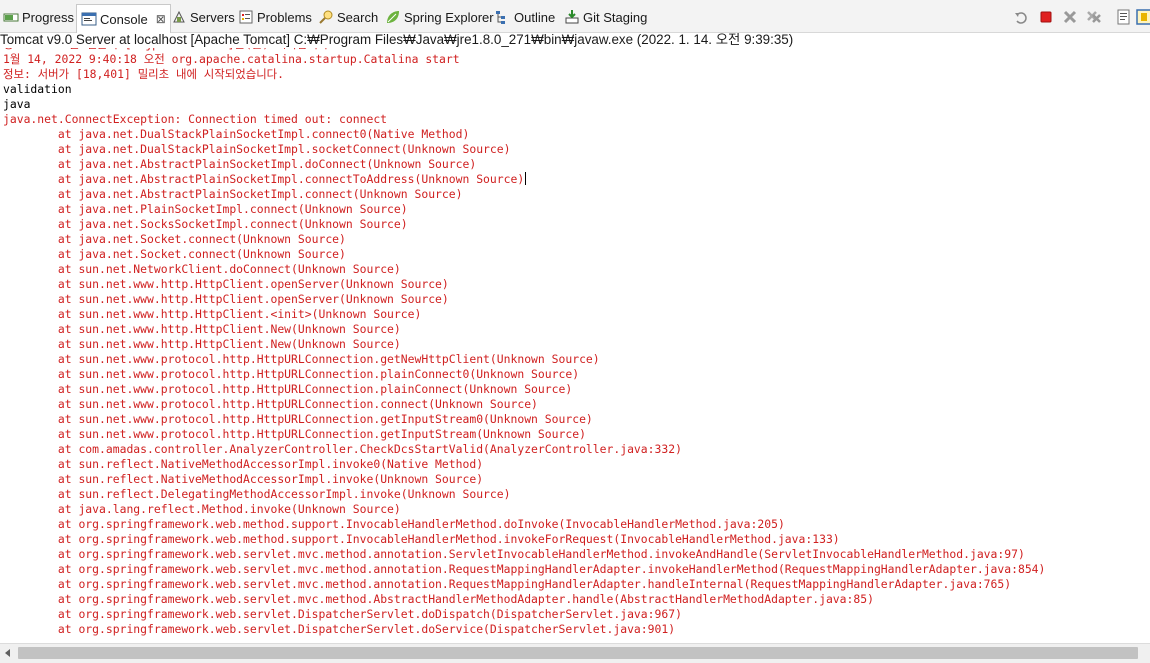  I want to click on tab-search: Search, so click(348, 17).